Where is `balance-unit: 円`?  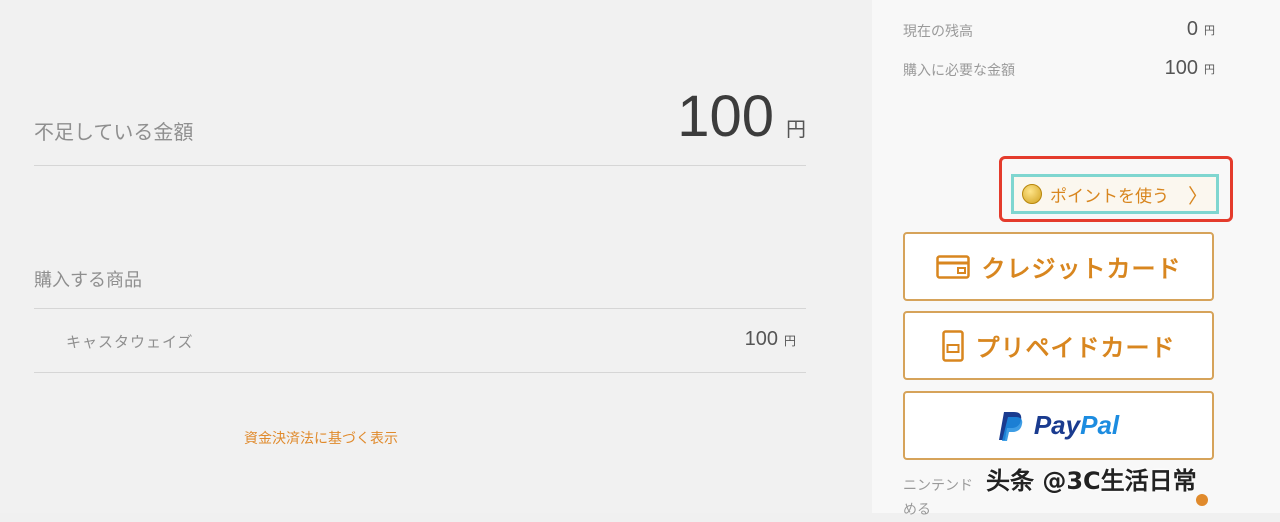 balance-unit: 円 is located at coordinates (1209, 30).